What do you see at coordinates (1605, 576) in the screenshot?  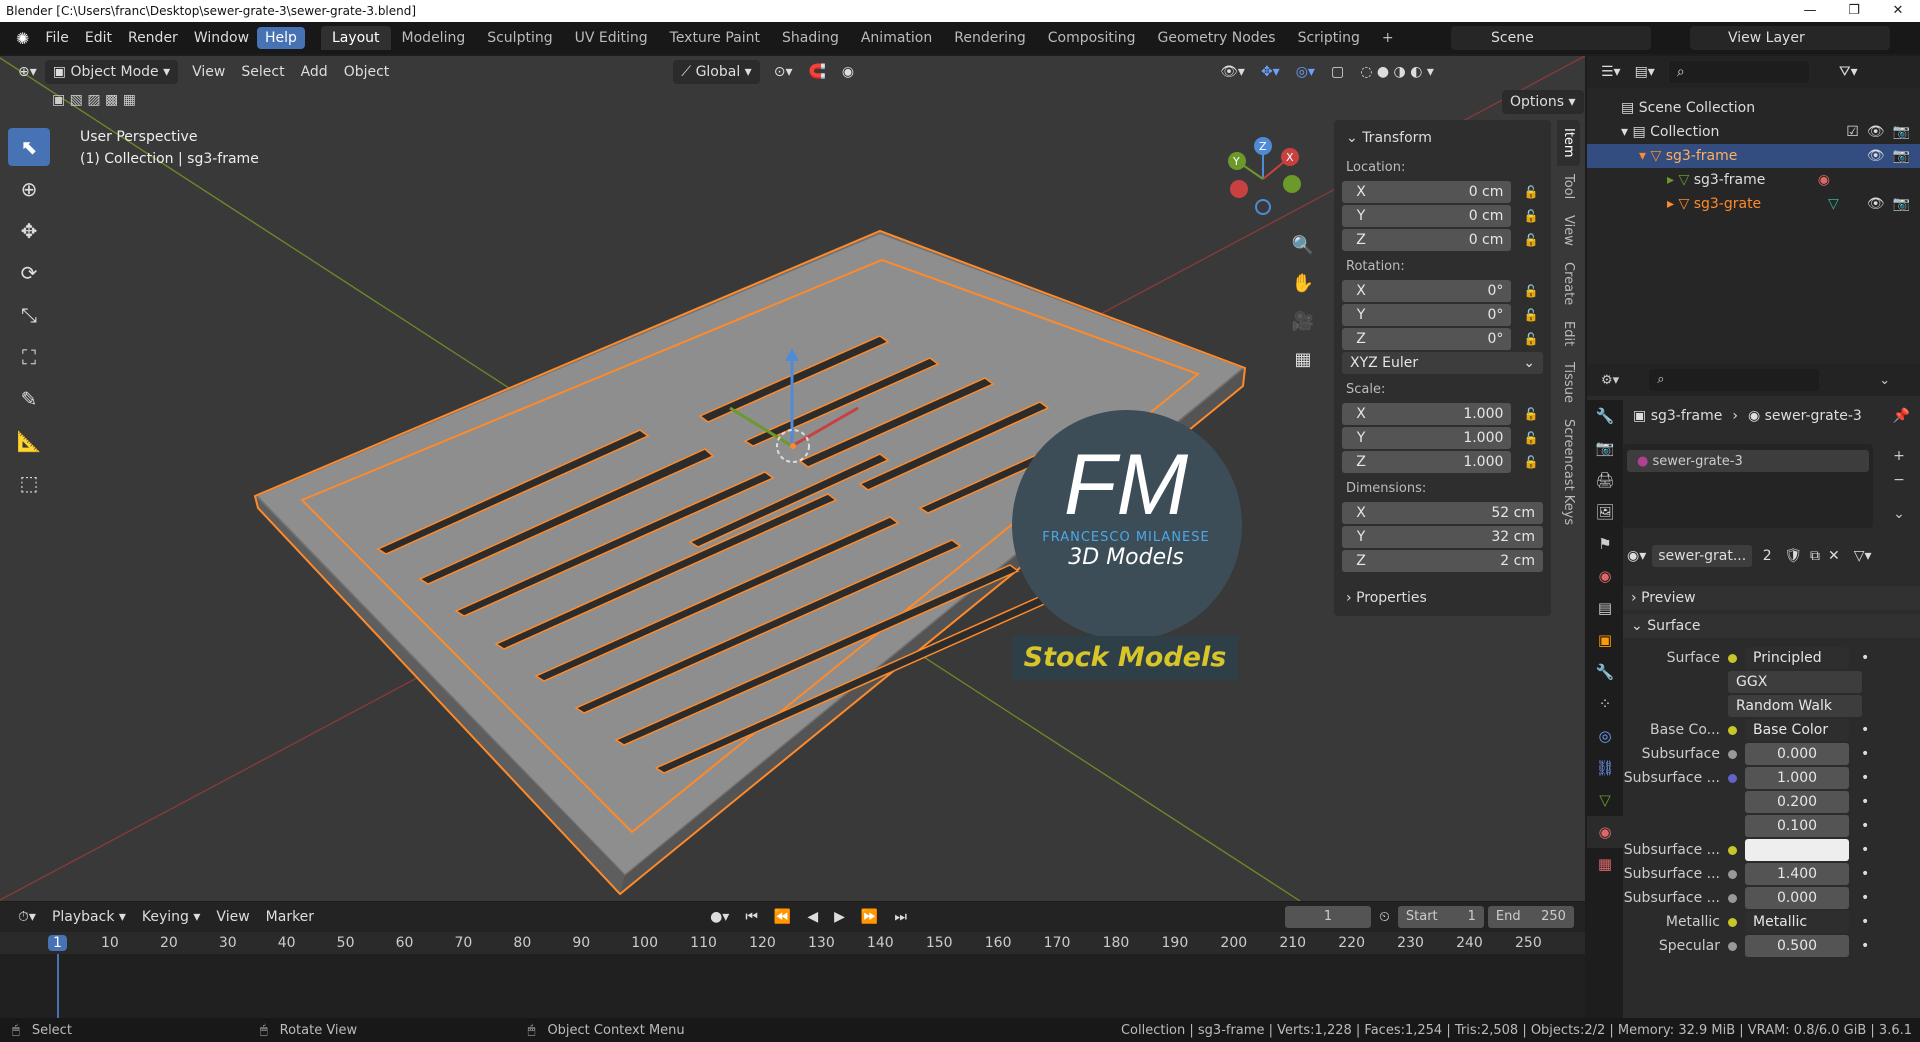 I see `world-tab-icon: ◉` at bounding box center [1605, 576].